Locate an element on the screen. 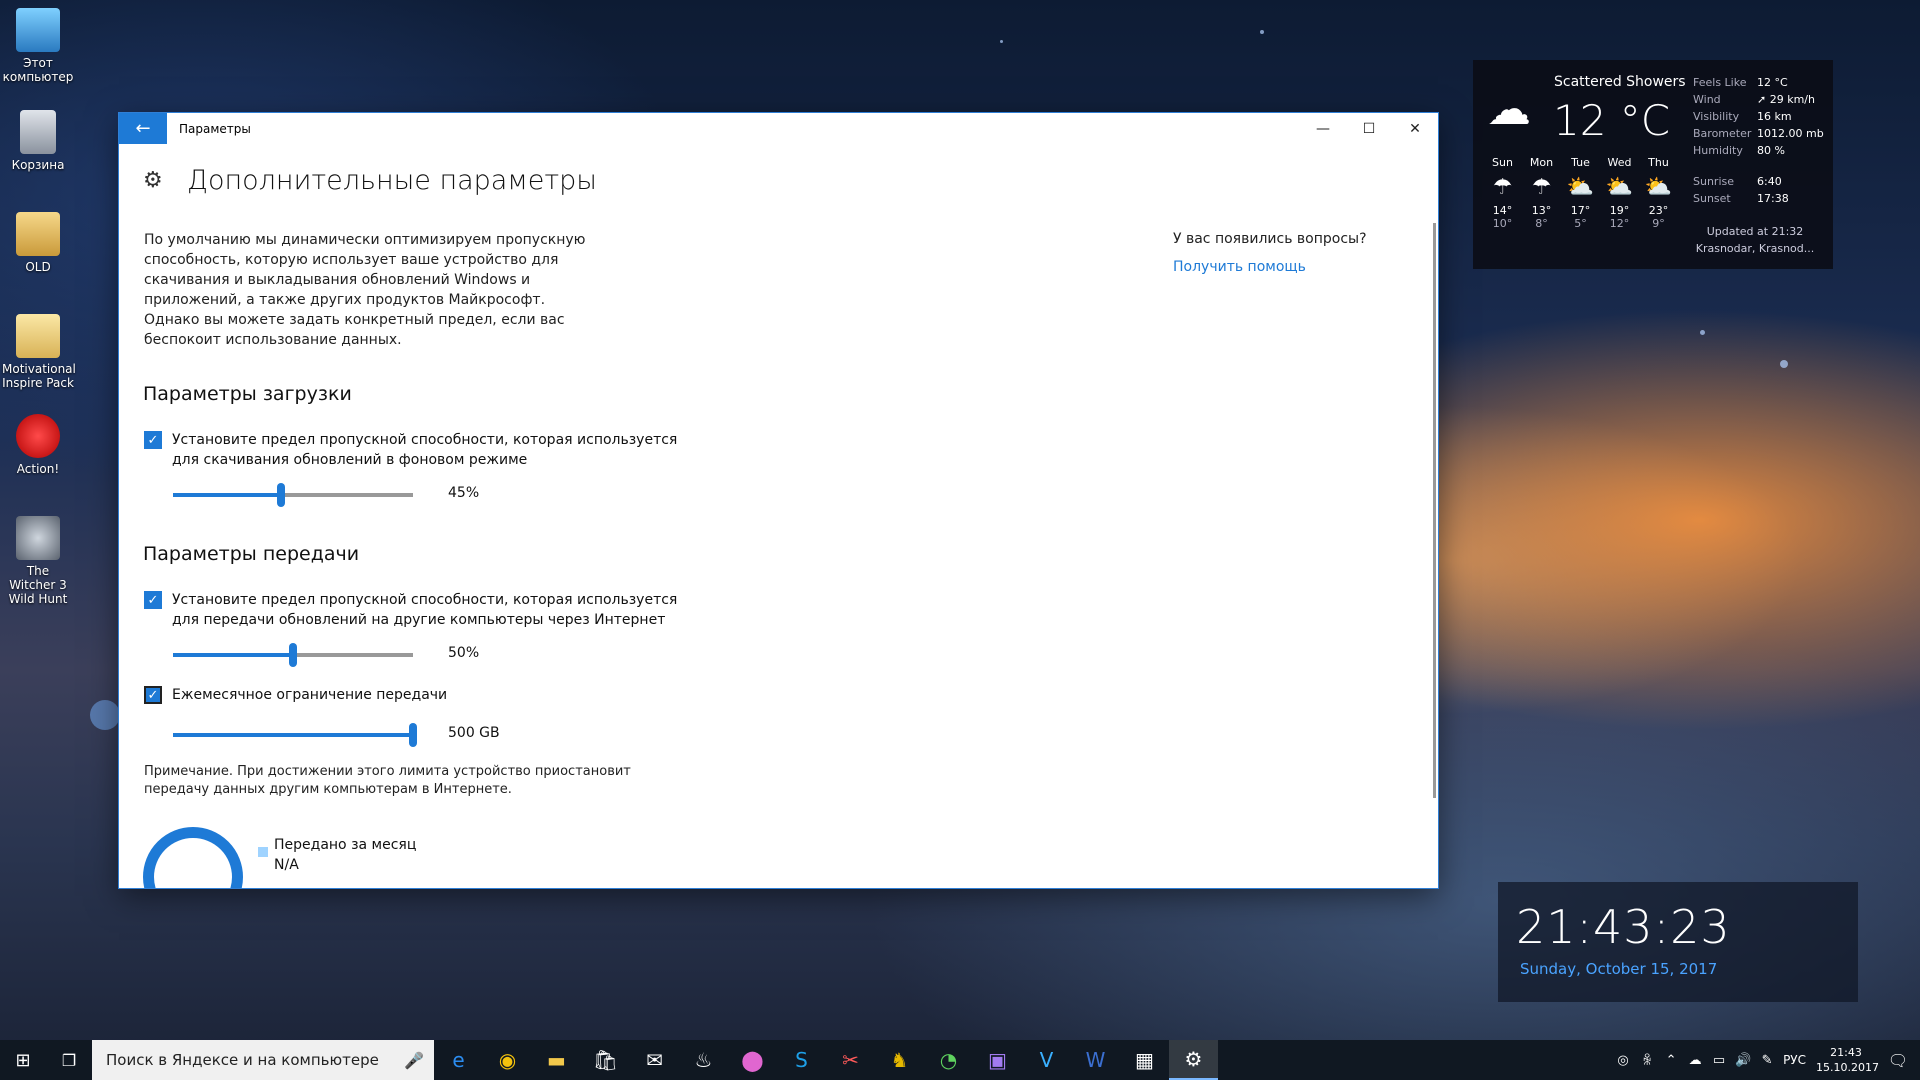 Image resolution: width=1920 pixels, height=1080 pixels. desktop-icon-label: Этот компьютер is located at coordinates (38, 70).